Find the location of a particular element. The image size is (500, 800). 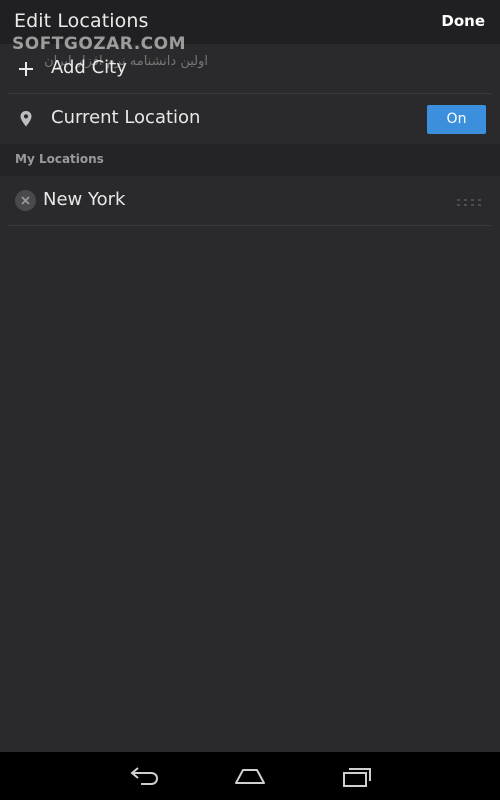

done-button: Done is located at coordinates (463, 21).